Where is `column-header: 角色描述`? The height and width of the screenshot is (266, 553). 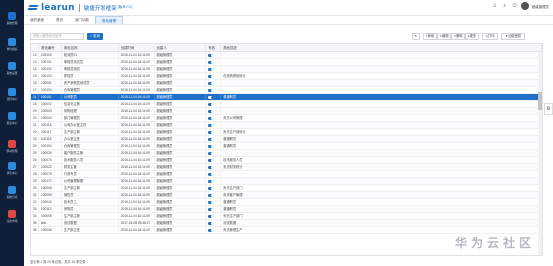
column-header: 角色描述 is located at coordinates (381, 47).